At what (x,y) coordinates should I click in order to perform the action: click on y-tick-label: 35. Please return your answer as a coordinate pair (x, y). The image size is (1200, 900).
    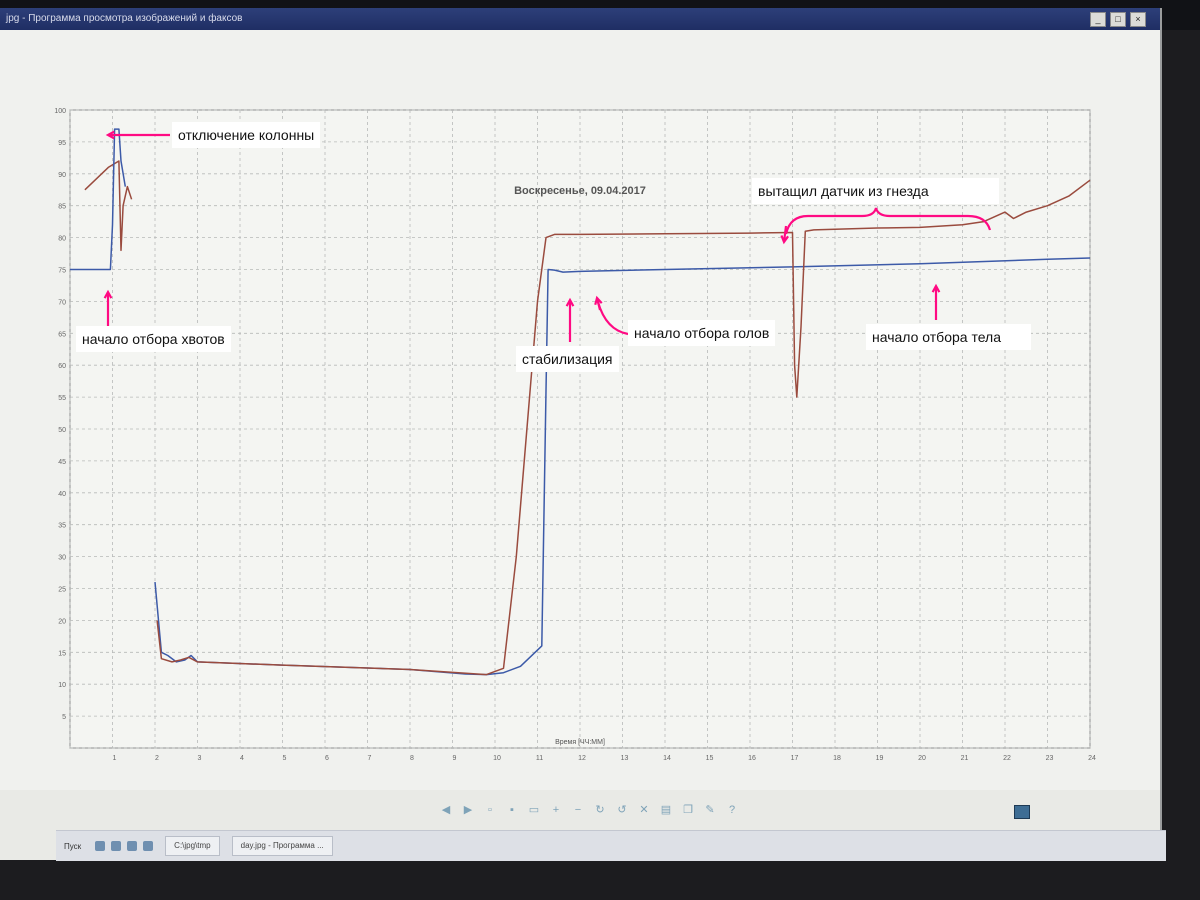
    Looking at the image, I should click on (62, 526).